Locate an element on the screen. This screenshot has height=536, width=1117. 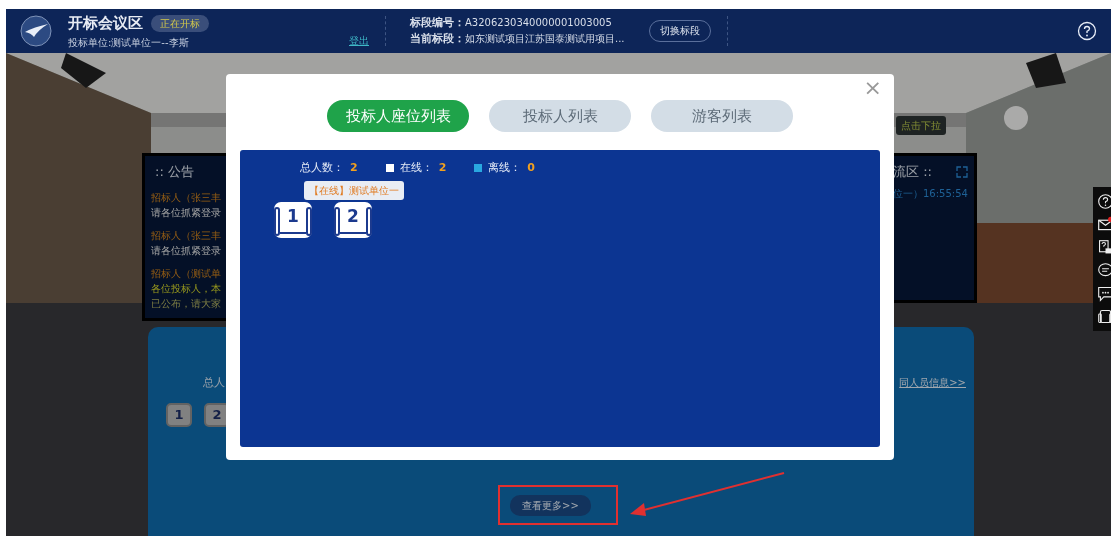
seat-tooltip: 【在线】测试单位一 is located at coordinates (354, 190).